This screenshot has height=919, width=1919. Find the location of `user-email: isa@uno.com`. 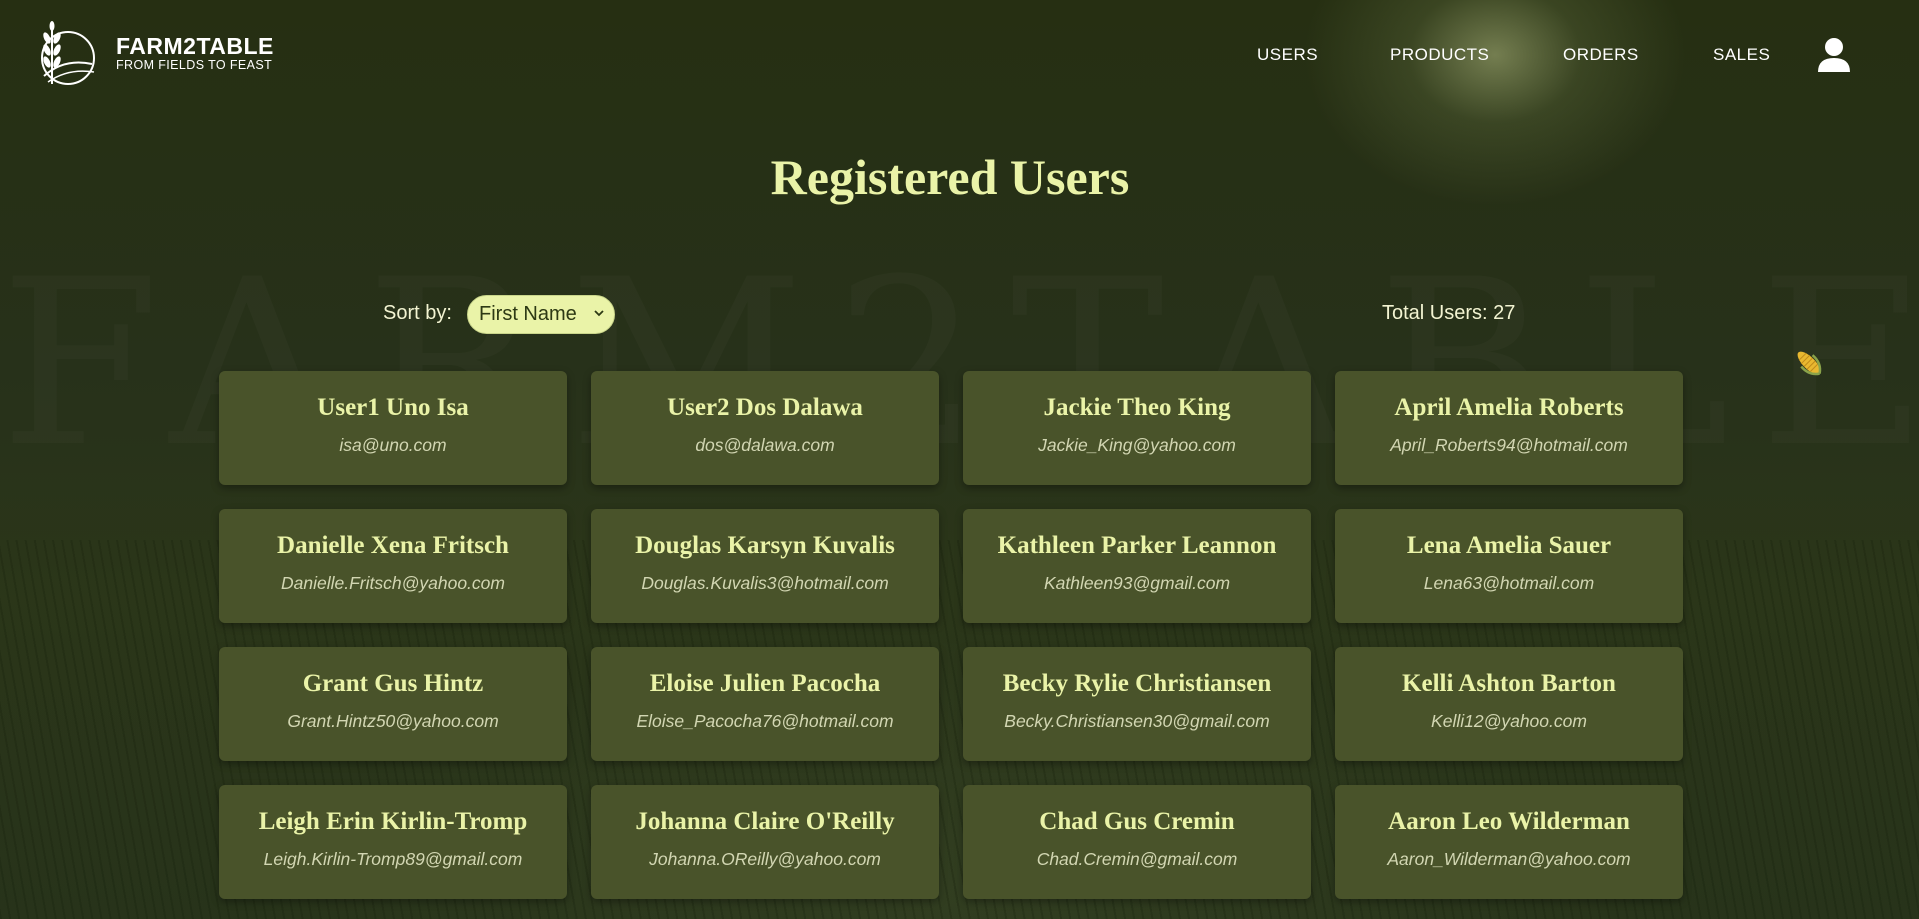

user-email: isa@uno.com is located at coordinates (393, 445).